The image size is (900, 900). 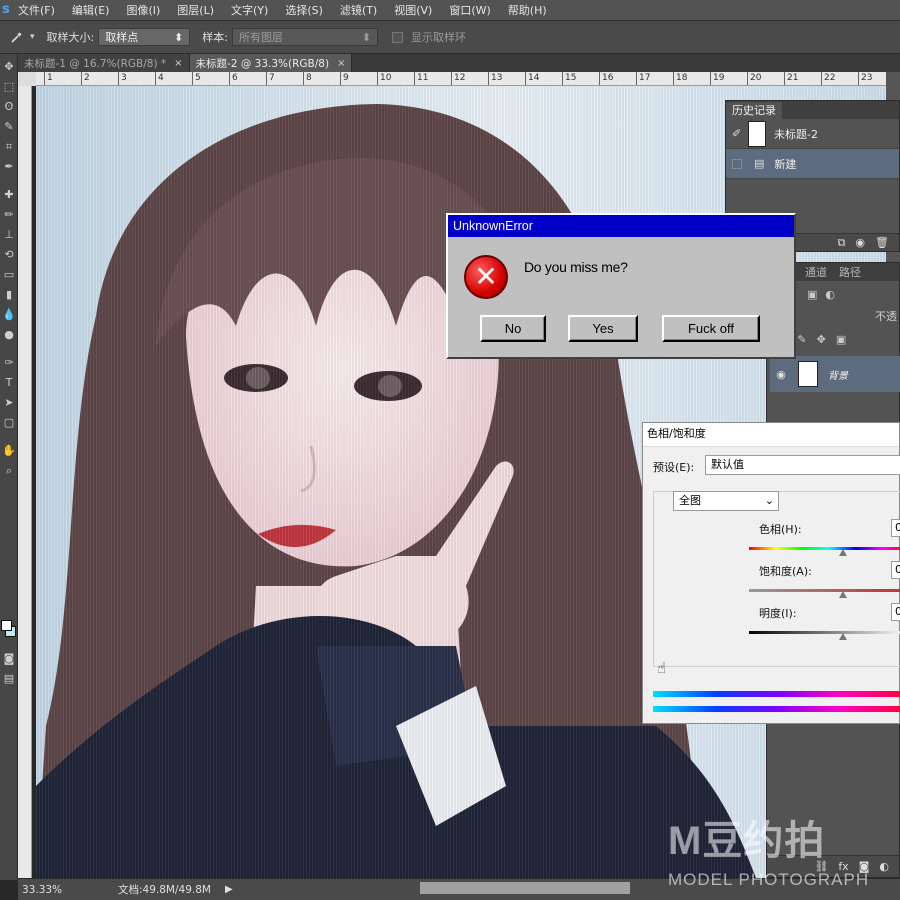 I want to click on dodge-tool-icon: ●, so click(x=9, y=335).